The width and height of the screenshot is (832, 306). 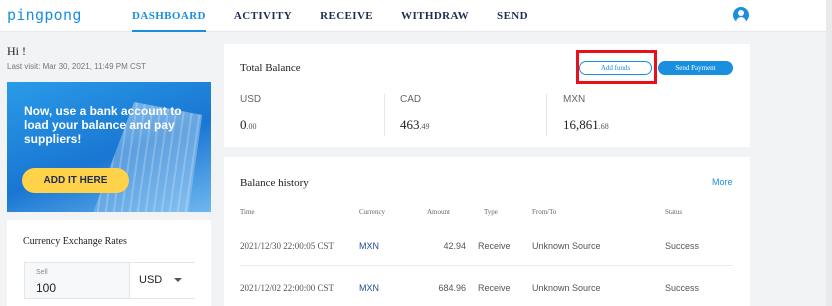 What do you see at coordinates (75, 241) in the screenshot?
I see `exchange-rates-title: Currency Exchange Rates` at bounding box center [75, 241].